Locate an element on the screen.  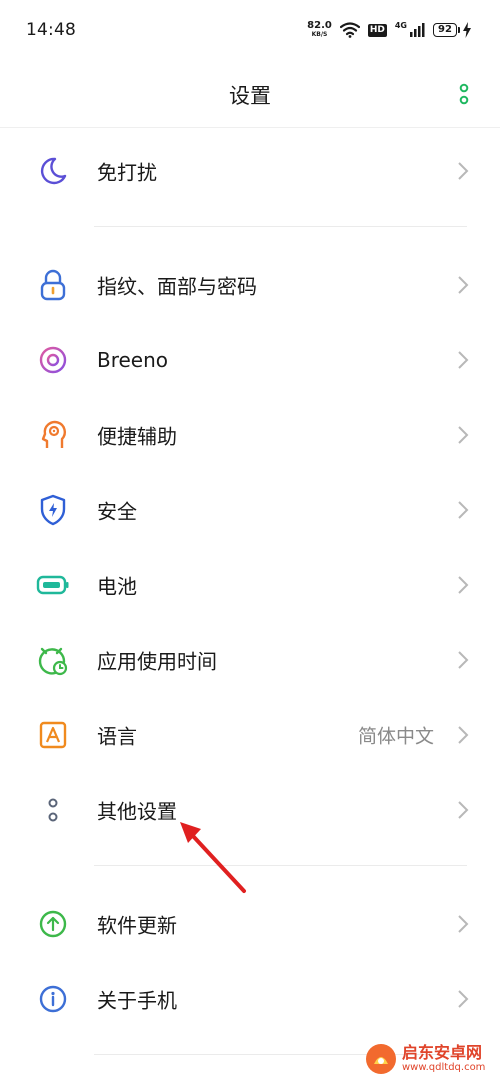
more-settings-icon is located at coordinates (53, 810).